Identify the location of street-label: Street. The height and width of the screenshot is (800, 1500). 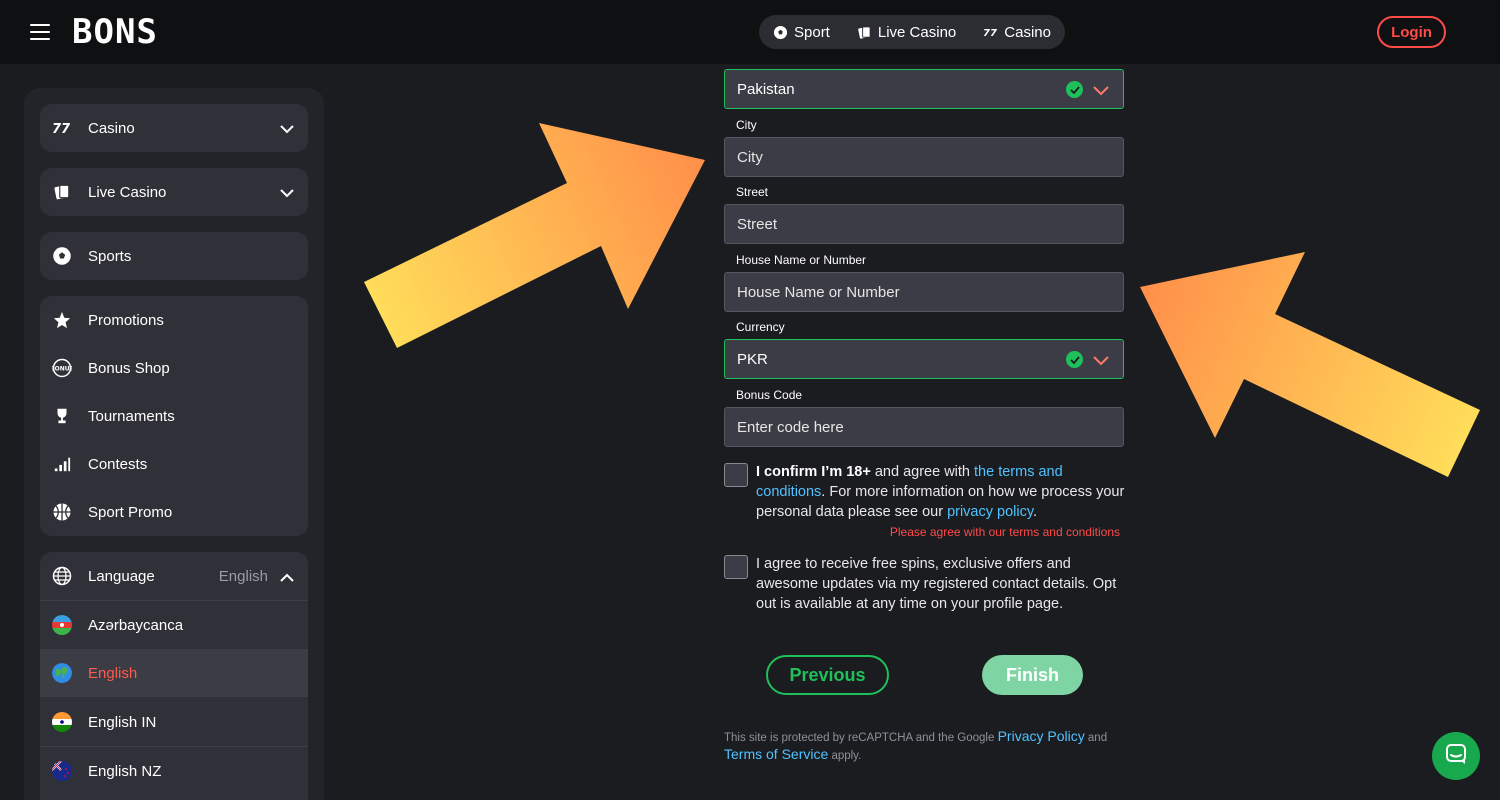
(752, 192).